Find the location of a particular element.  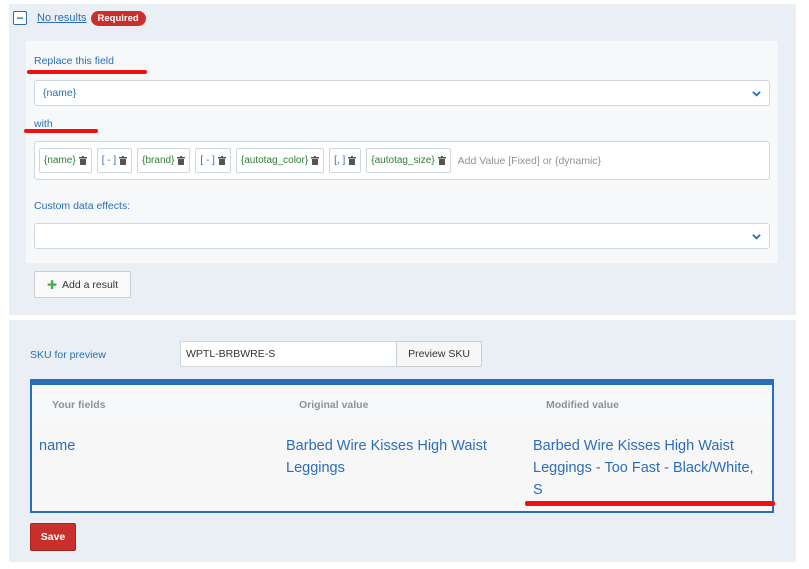

collapse-minus-icon: − is located at coordinates (20, 18).